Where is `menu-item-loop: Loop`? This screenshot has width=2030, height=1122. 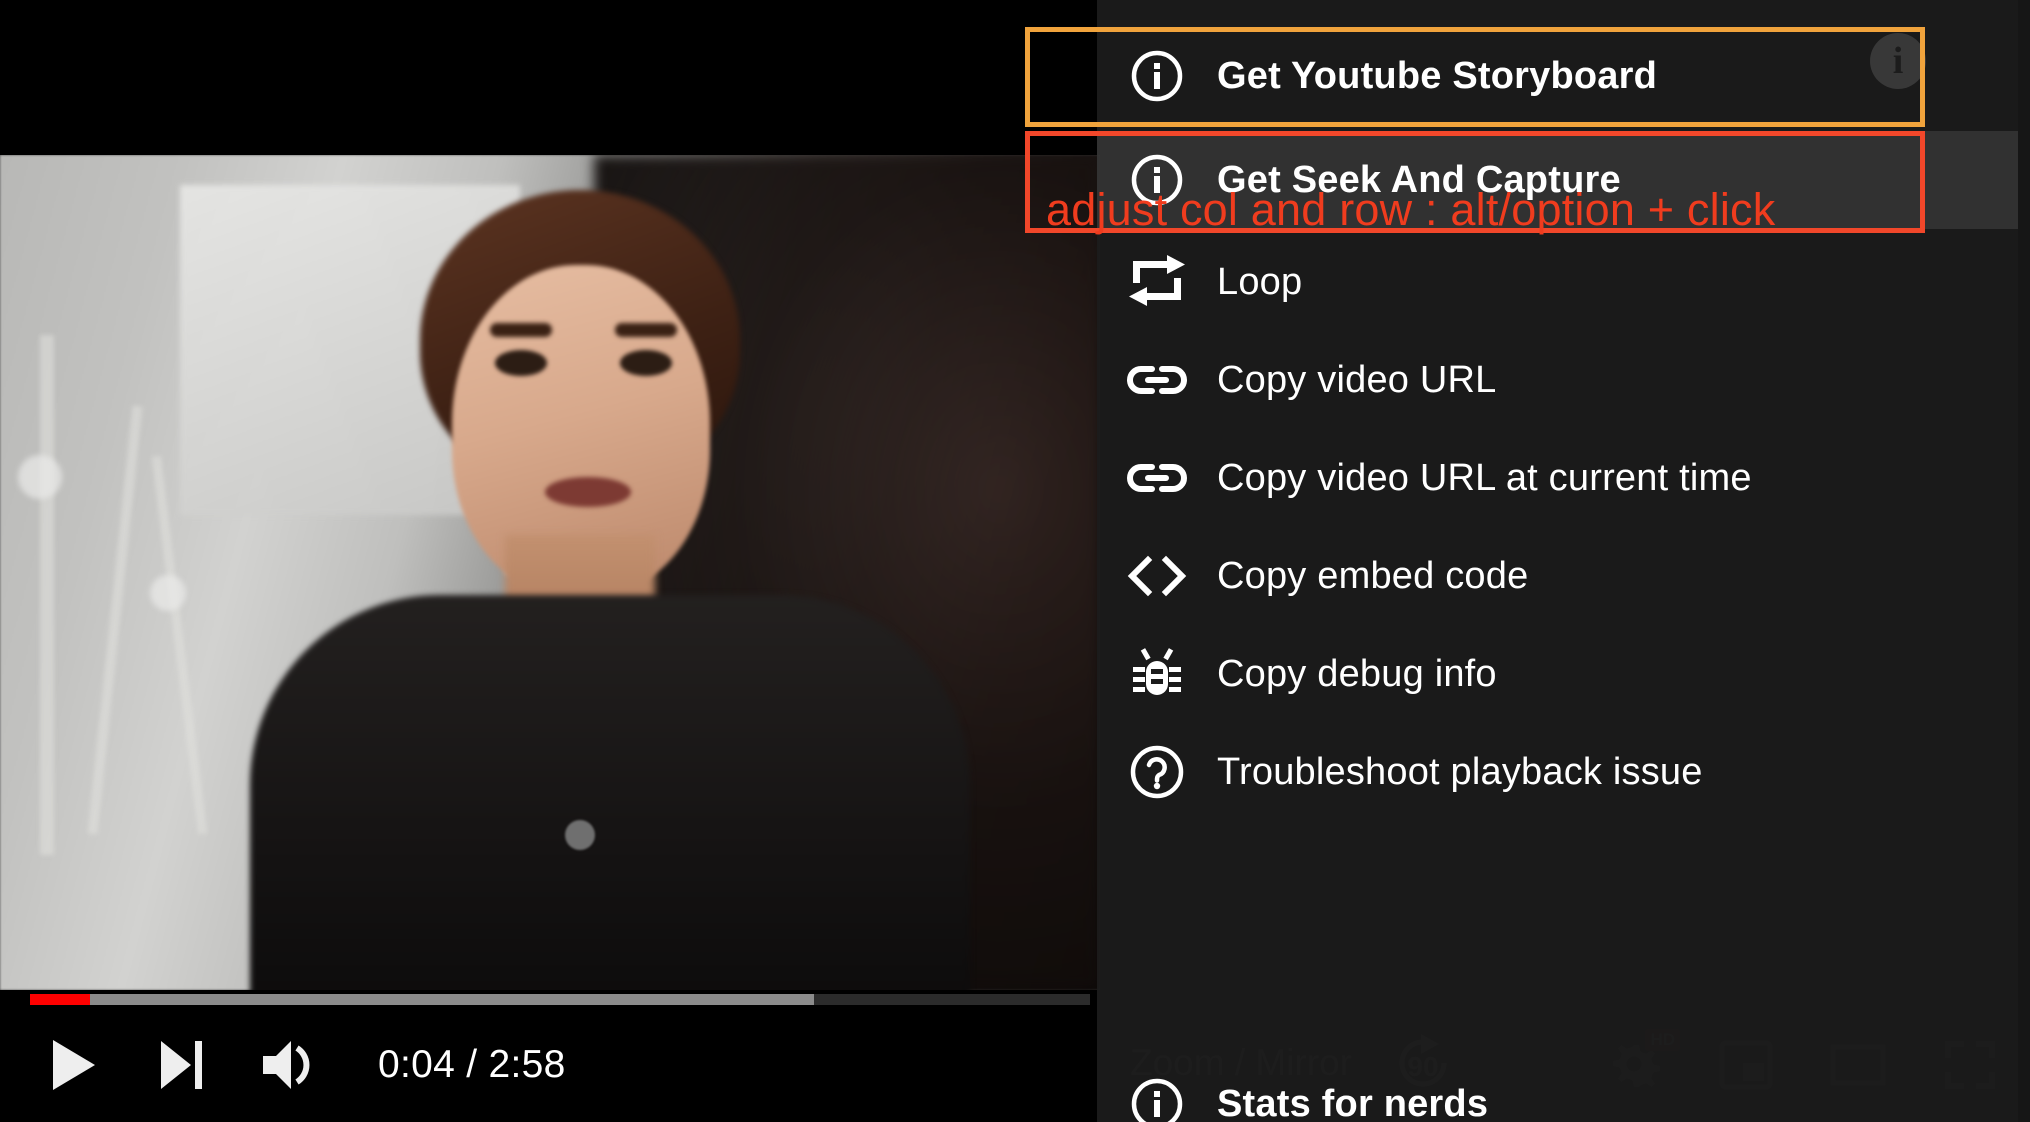
menu-item-loop: Loop is located at coordinates (1559, 282).